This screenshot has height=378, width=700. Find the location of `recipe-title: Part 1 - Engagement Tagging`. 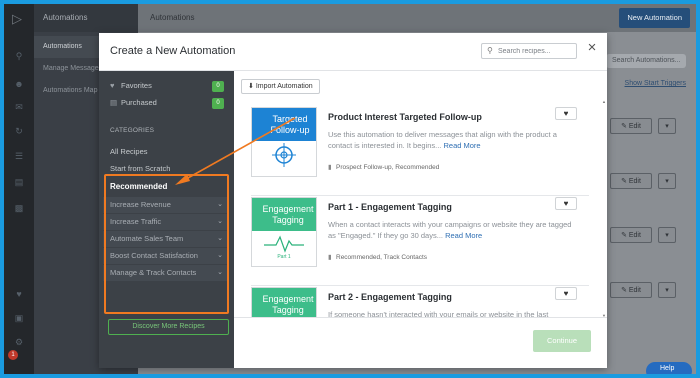

recipe-title: Part 1 - Engagement Tagging is located at coordinates (390, 207).